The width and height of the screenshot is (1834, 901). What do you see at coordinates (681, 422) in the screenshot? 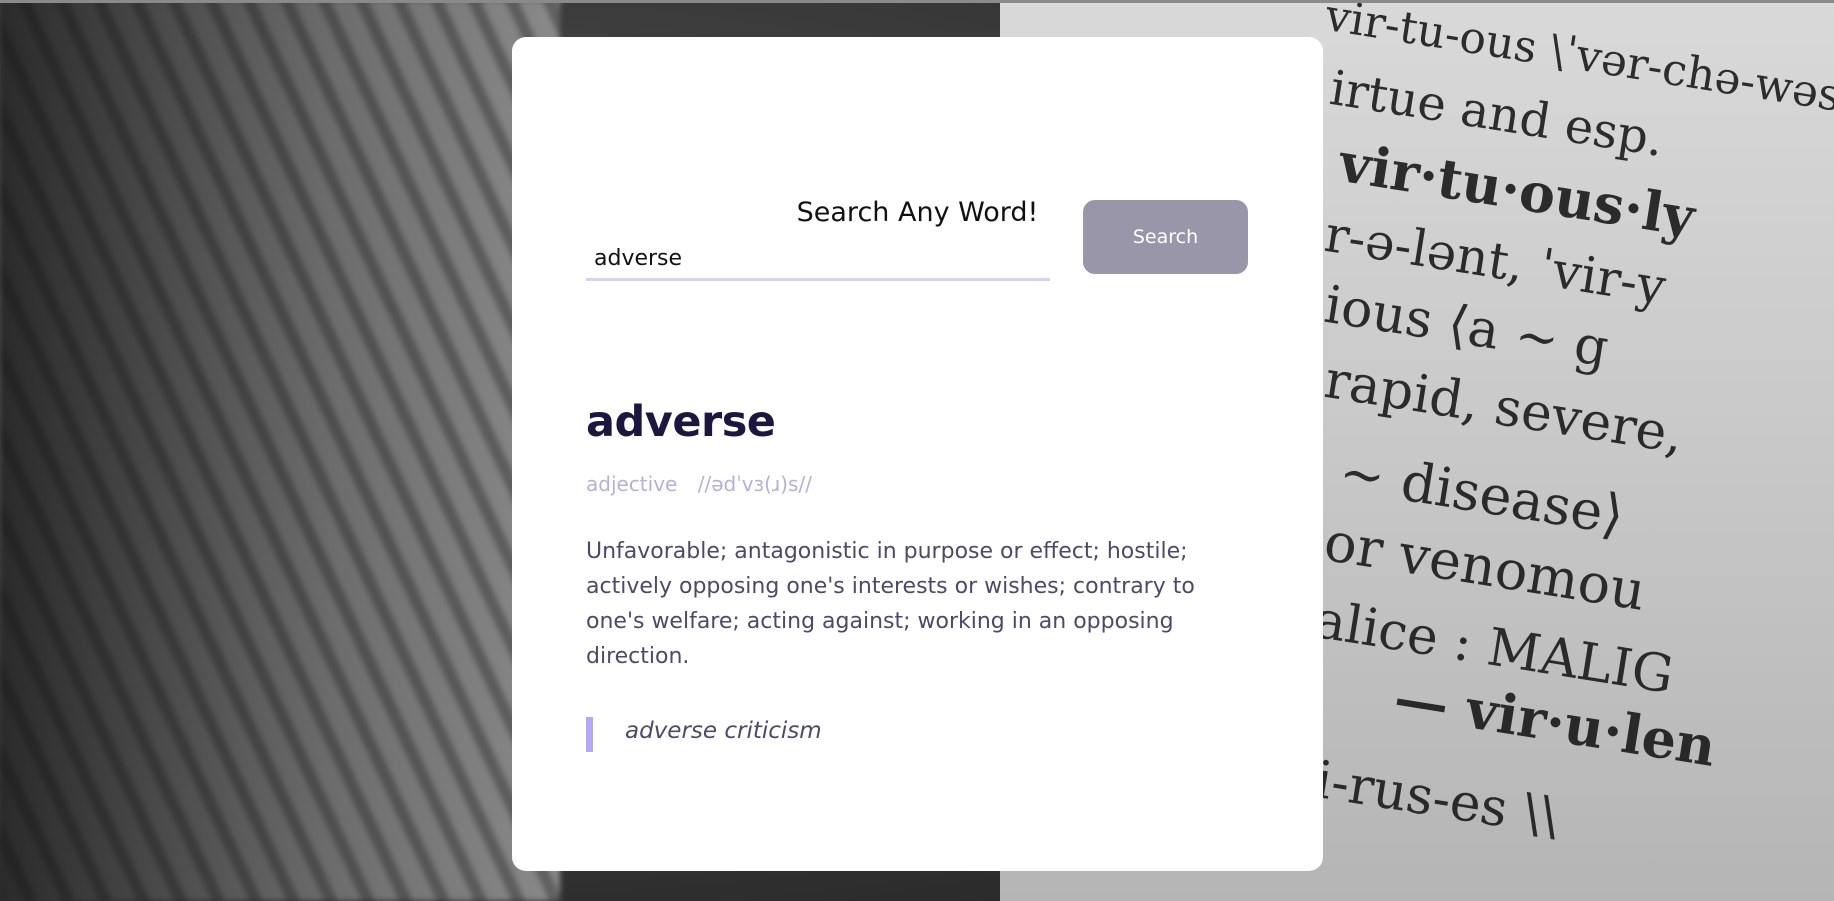
I see `entry-word: adverse` at bounding box center [681, 422].